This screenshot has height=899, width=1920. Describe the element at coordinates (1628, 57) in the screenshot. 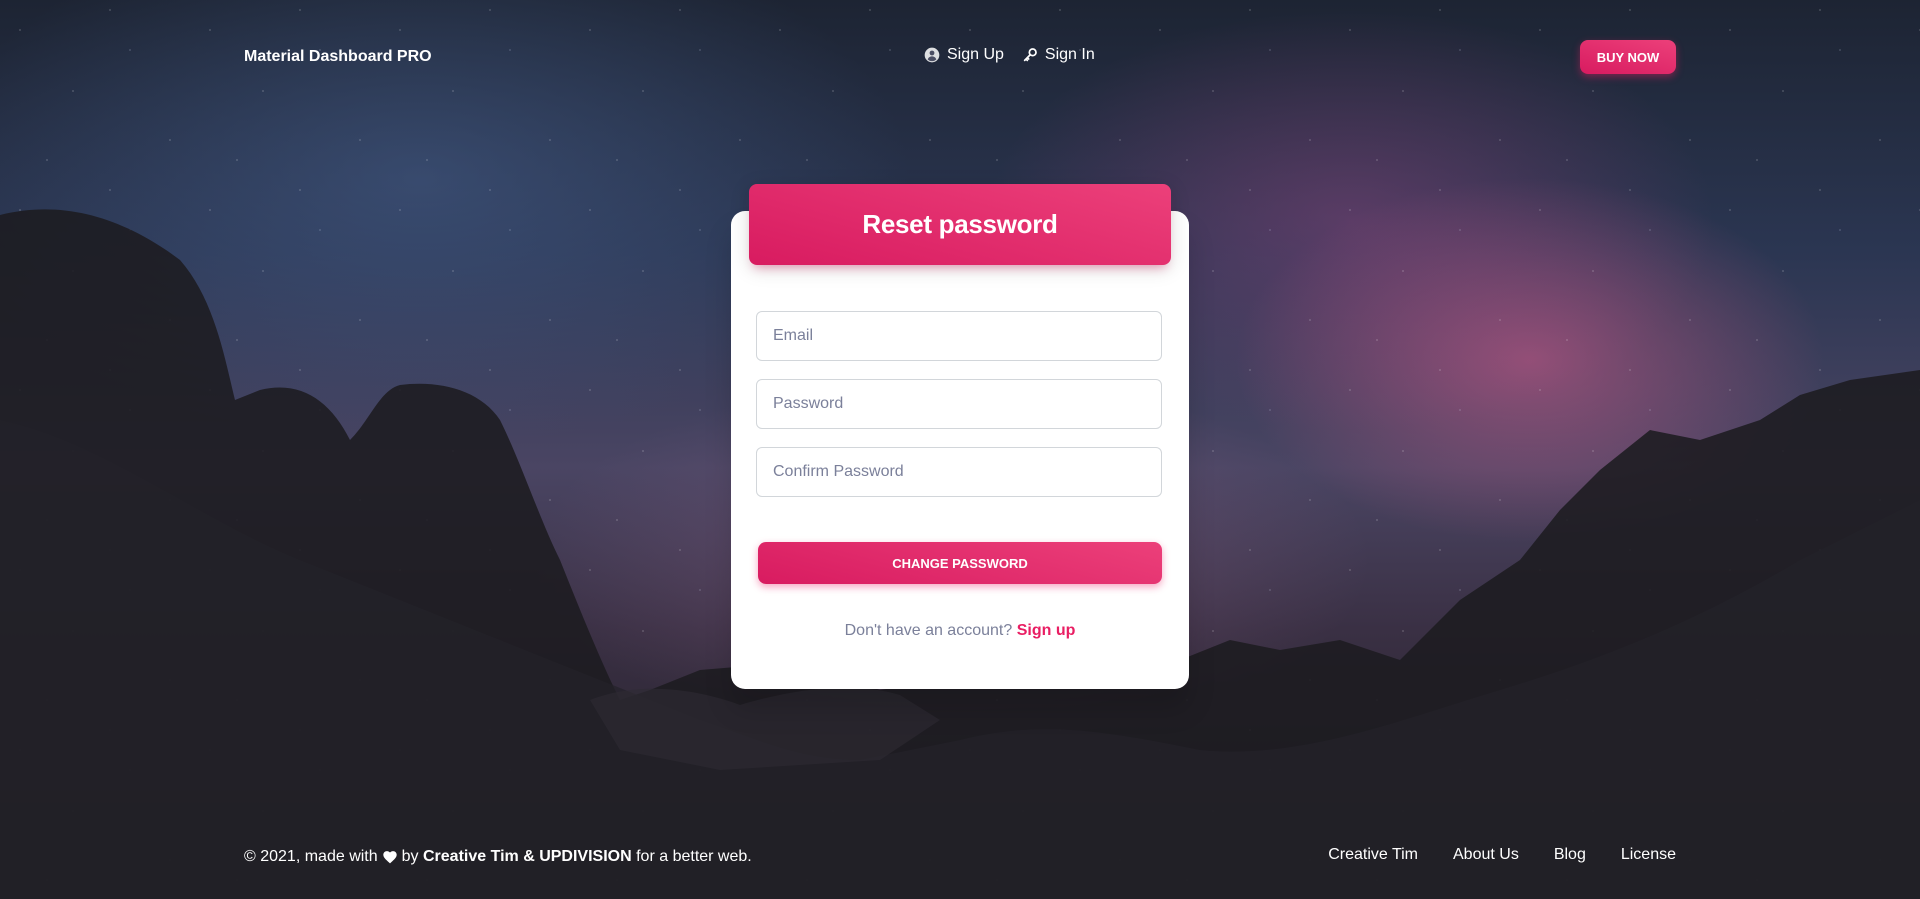

I see `buy-now-button: BUY NOW` at that location.